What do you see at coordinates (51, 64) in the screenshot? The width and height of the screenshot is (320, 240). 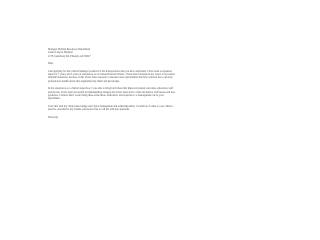 I see `salutation: Dear,` at bounding box center [51, 64].